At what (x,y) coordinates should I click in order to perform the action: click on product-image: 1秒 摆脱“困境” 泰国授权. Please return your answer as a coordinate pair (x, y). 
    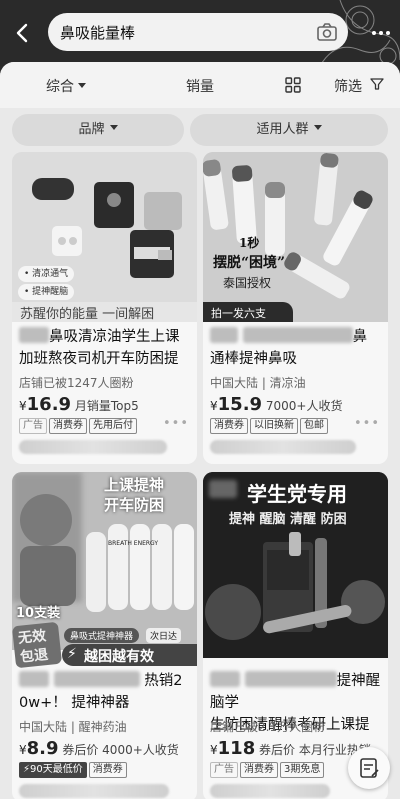
    Looking at the image, I should click on (295, 237).